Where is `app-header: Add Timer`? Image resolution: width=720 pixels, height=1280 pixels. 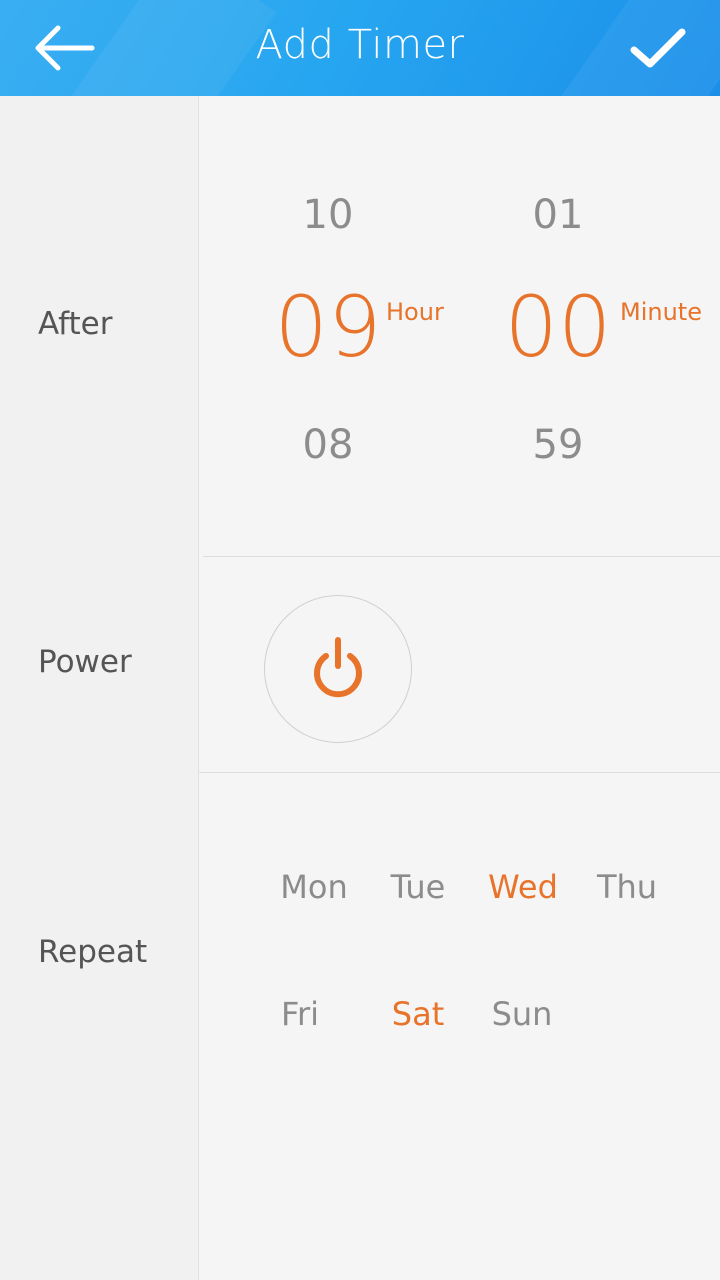 app-header: Add Timer is located at coordinates (360, 48).